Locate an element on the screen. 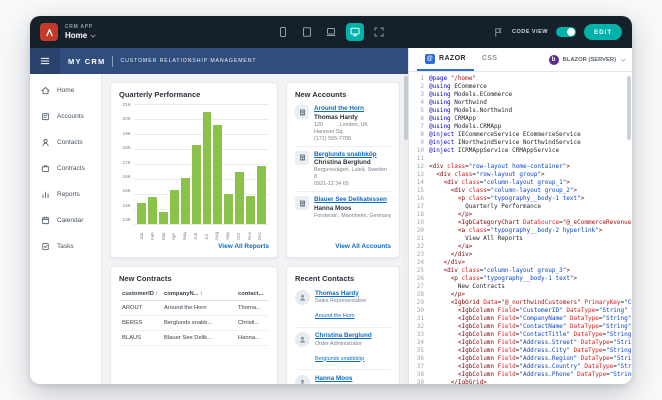  home-icon is located at coordinates (45, 90).